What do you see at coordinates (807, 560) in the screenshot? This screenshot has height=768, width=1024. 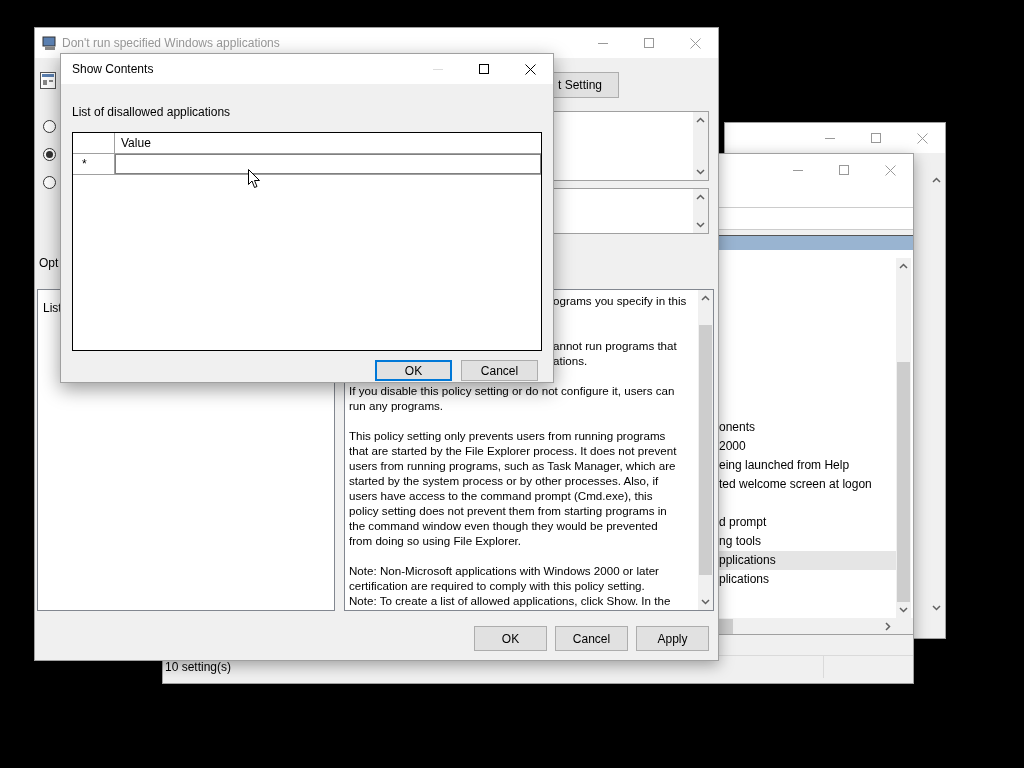 I see `policy-list-item: pplications` at bounding box center [807, 560].